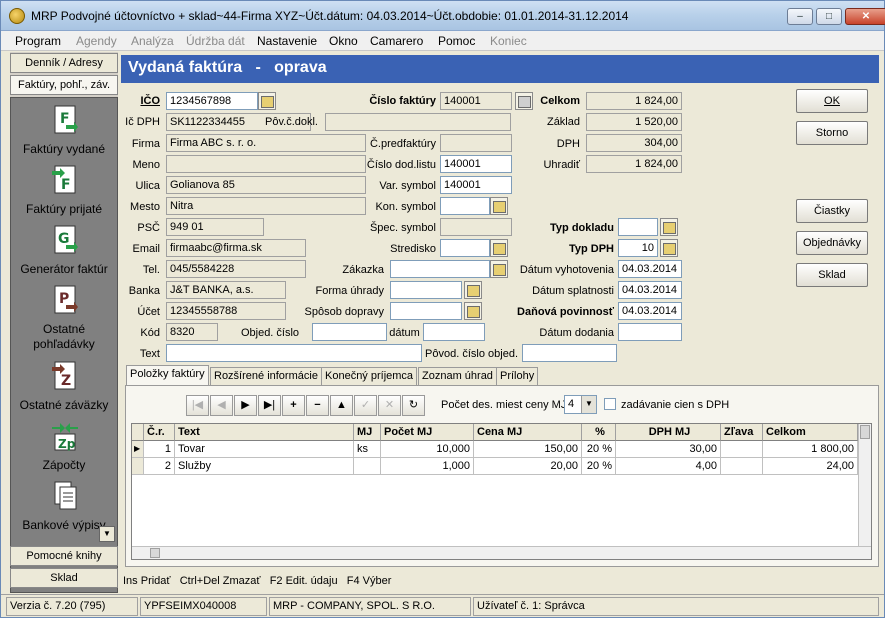  What do you see at coordinates (650, 269) in the screenshot?
I see `datum-vyhotovenia-field: 04.03.2014` at bounding box center [650, 269].